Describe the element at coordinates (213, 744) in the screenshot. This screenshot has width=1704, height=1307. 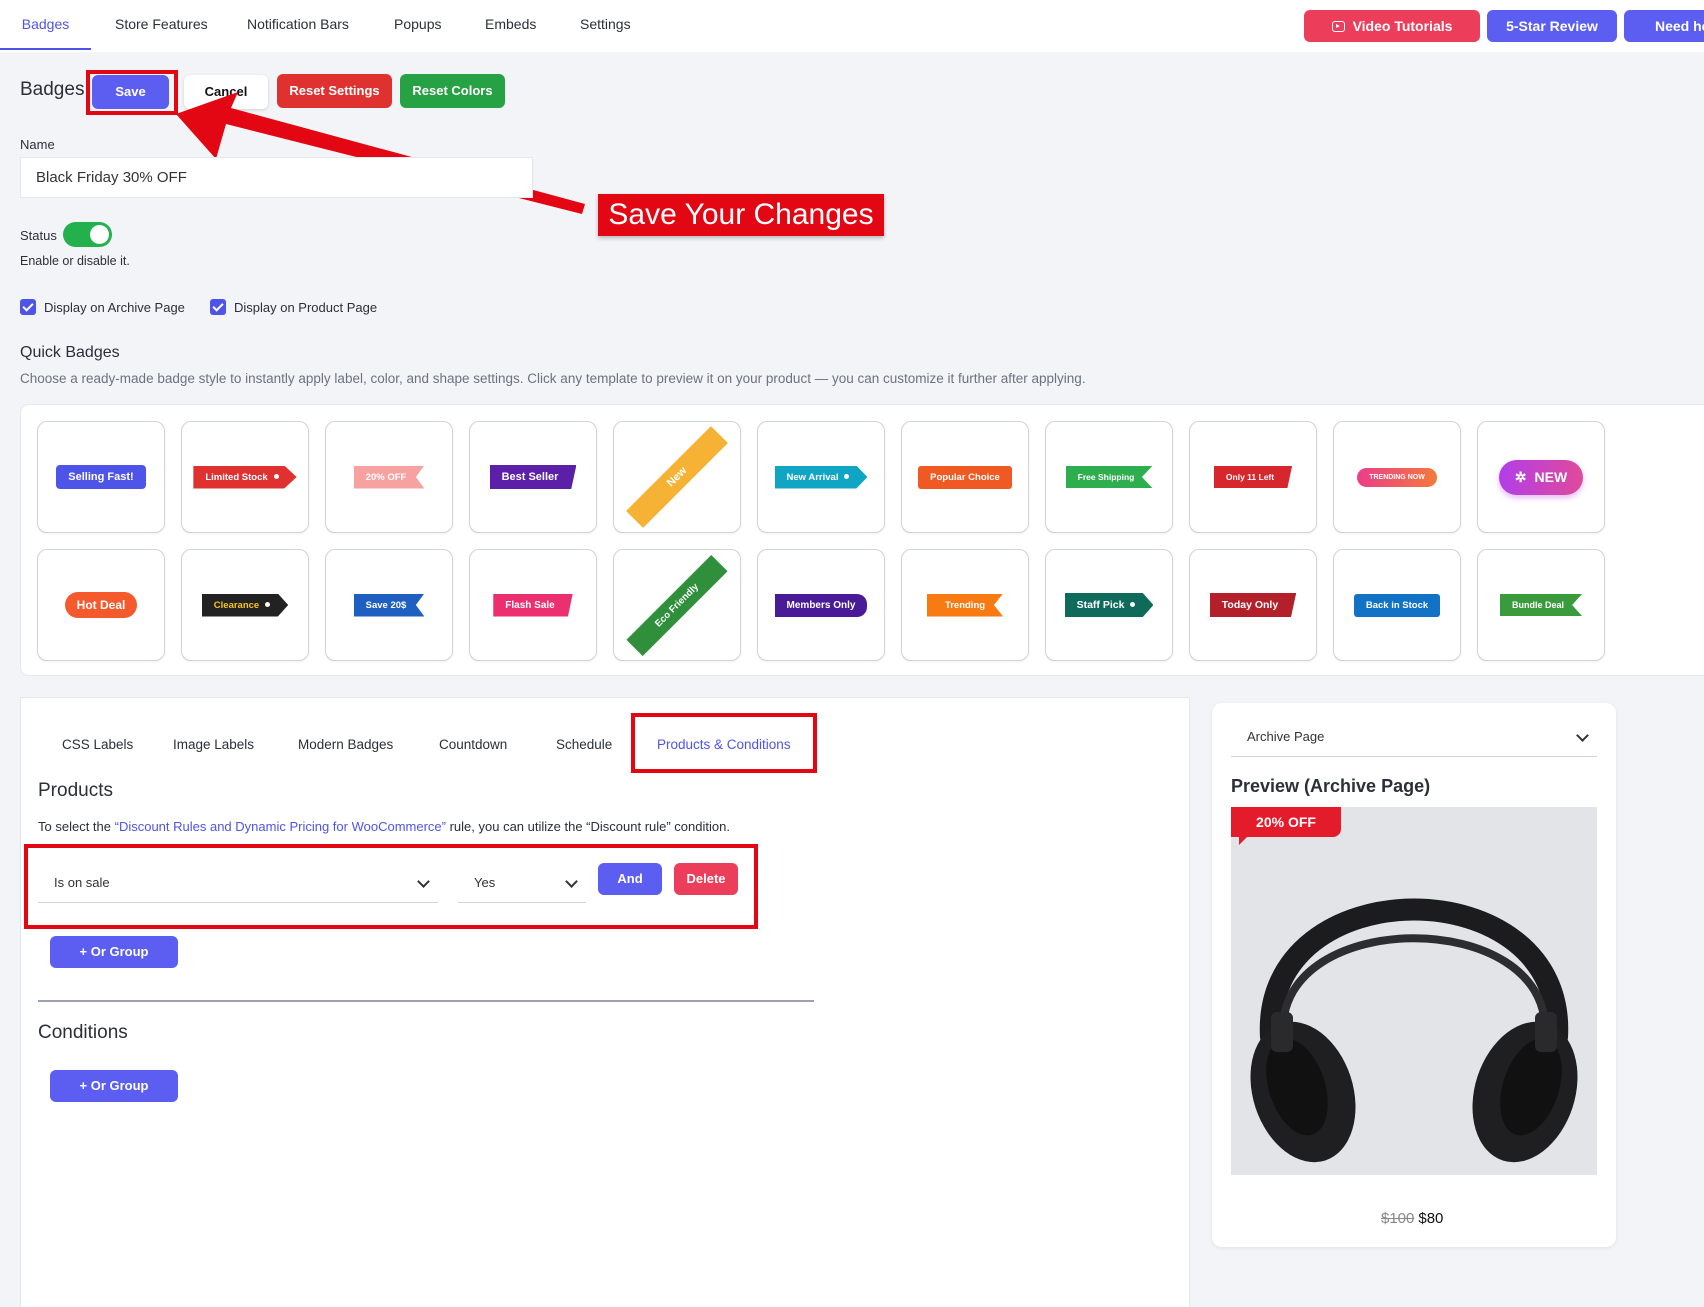
I see `tab-image-labels: Image Labels` at that location.